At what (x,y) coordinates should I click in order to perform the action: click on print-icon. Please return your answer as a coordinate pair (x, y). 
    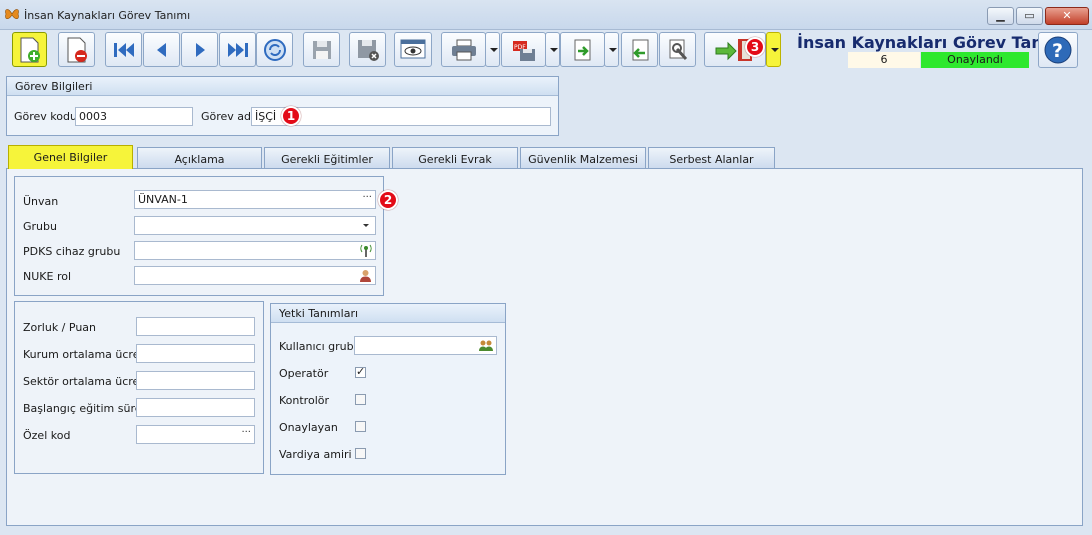
    Looking at the image, I should click on (463, 49).